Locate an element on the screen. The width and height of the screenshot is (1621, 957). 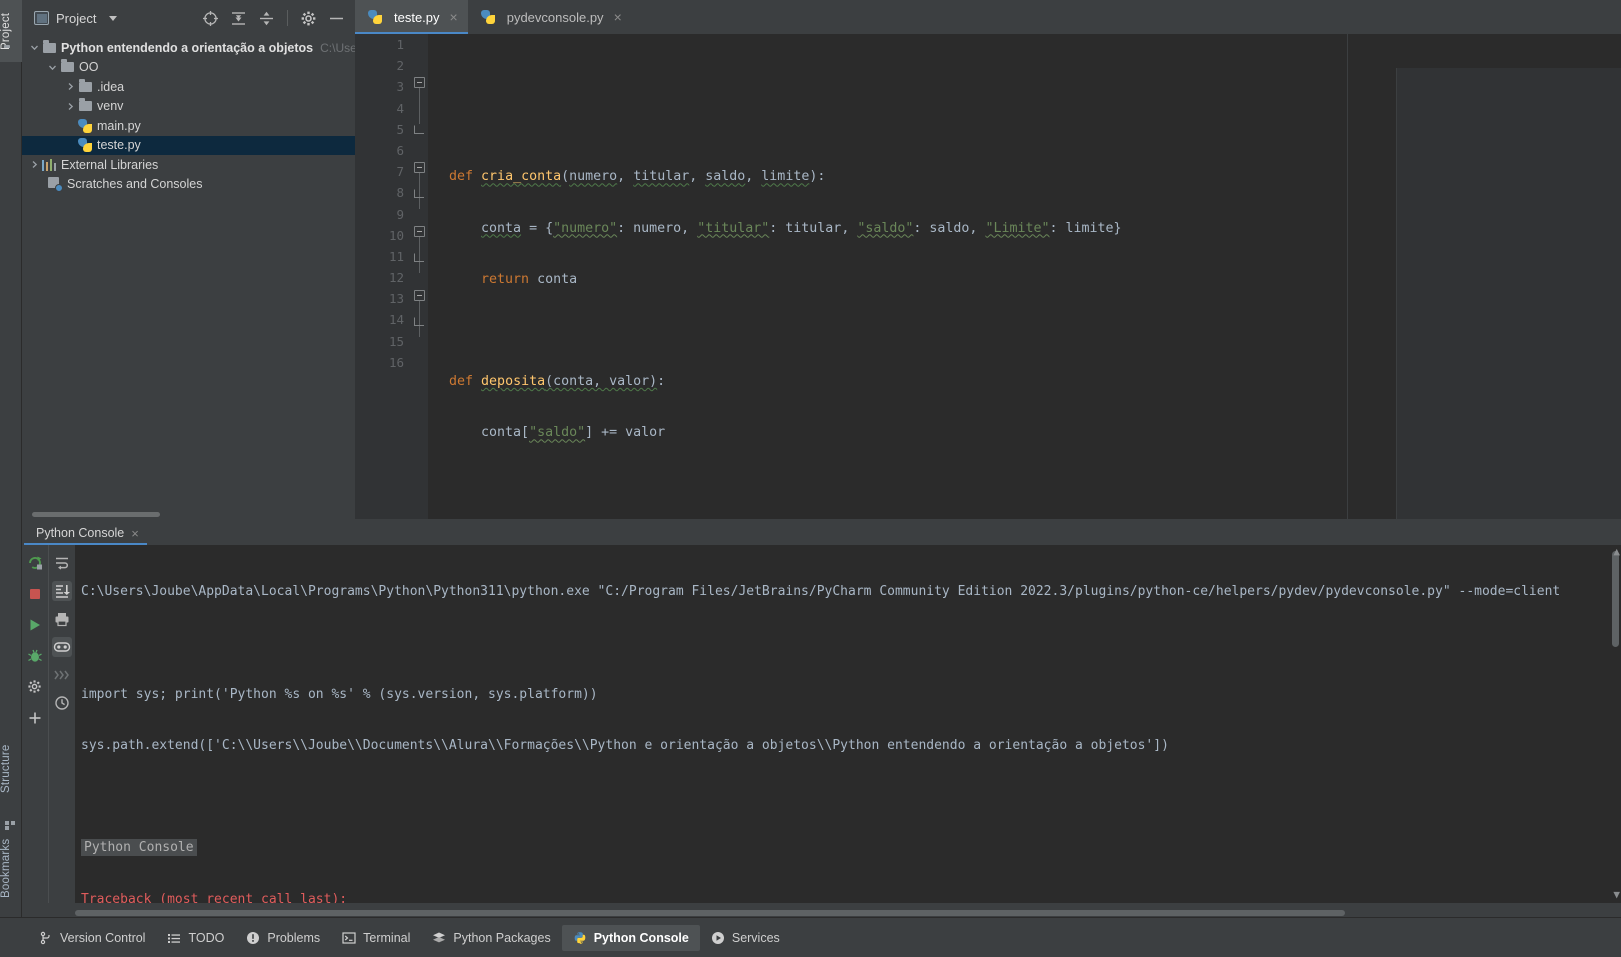
tree-row-scratches-and-consoles: Scratches and Consoles is located at coordinates (188, 185).